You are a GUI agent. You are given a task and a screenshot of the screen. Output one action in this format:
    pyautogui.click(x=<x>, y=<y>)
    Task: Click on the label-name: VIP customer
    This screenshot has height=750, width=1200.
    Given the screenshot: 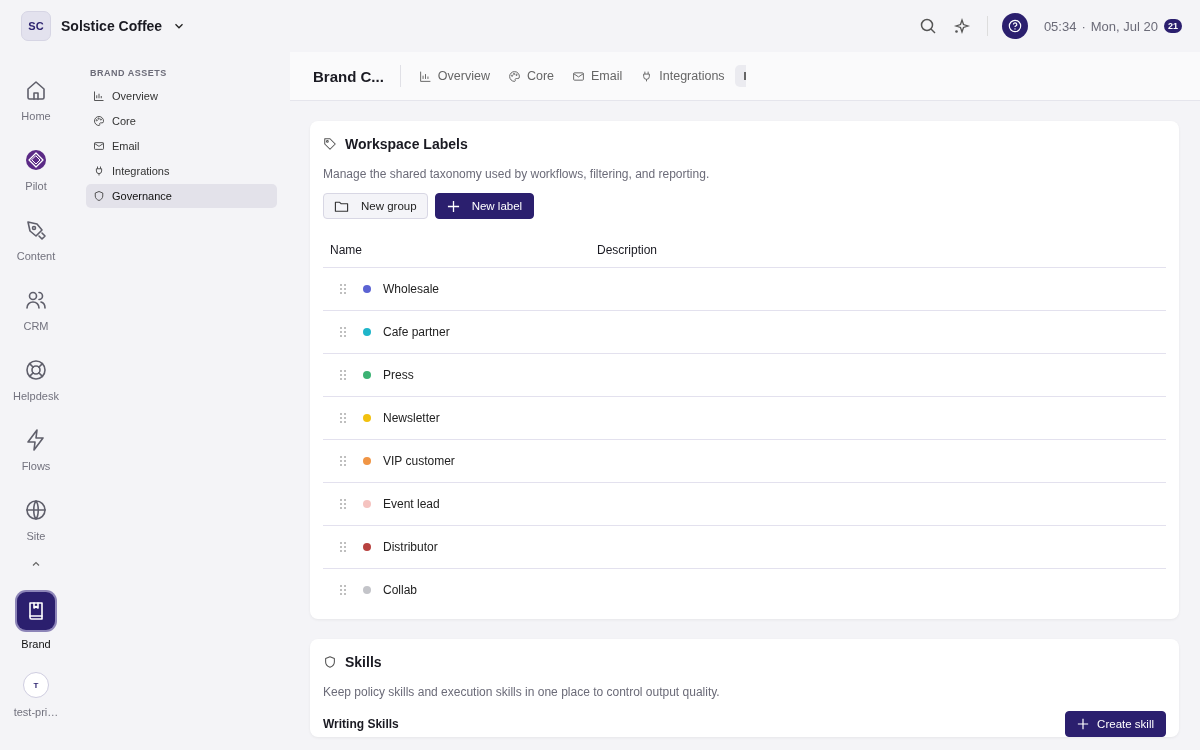 What is the action you would take?
    pyautogui.click(x=419, y=461)
    